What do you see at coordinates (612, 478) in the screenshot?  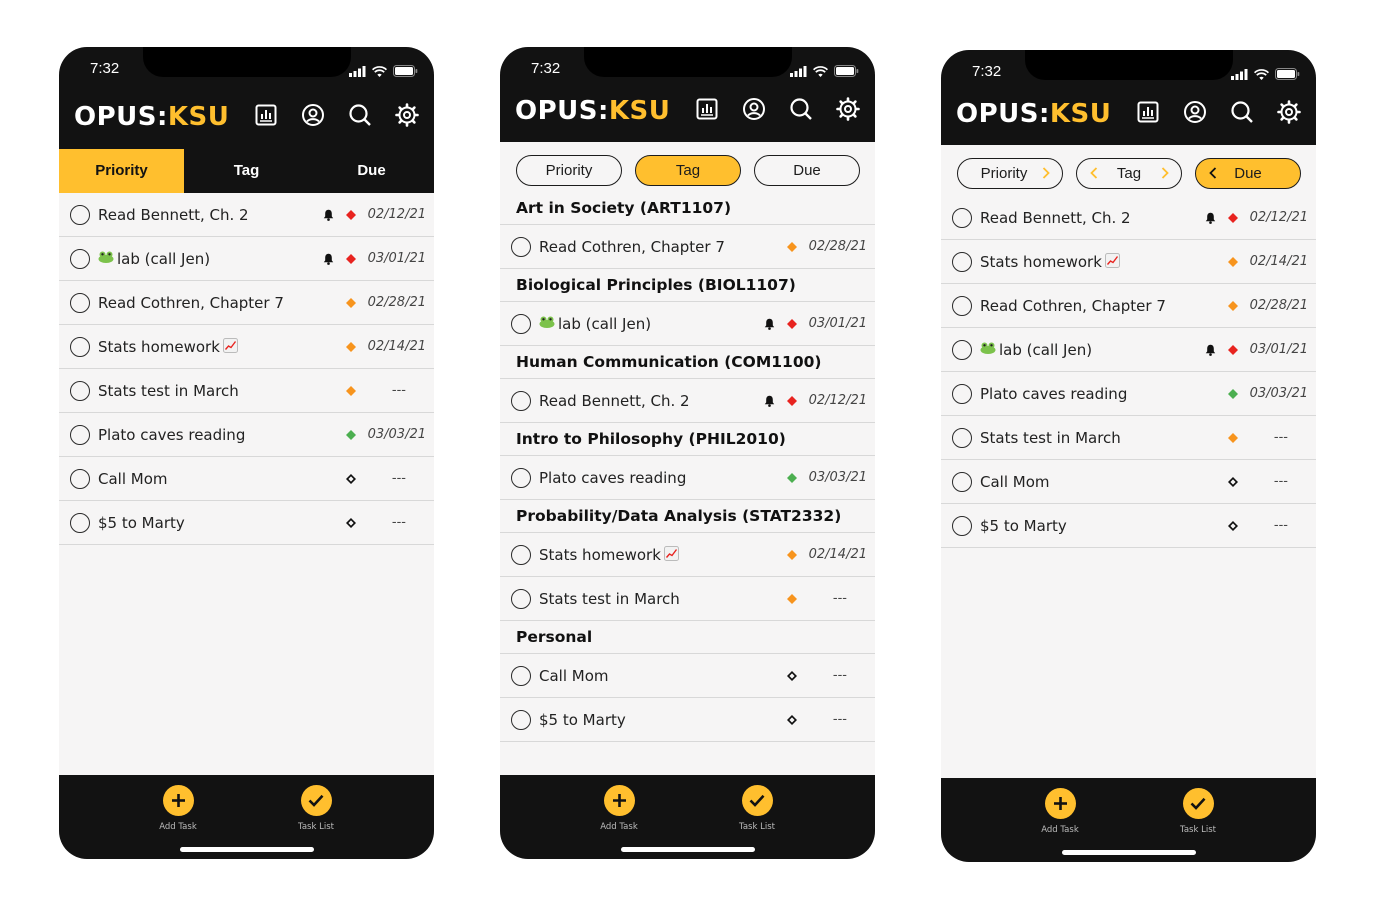 I see `task-title: Plato caves reading` at bounding box center [612, 478].